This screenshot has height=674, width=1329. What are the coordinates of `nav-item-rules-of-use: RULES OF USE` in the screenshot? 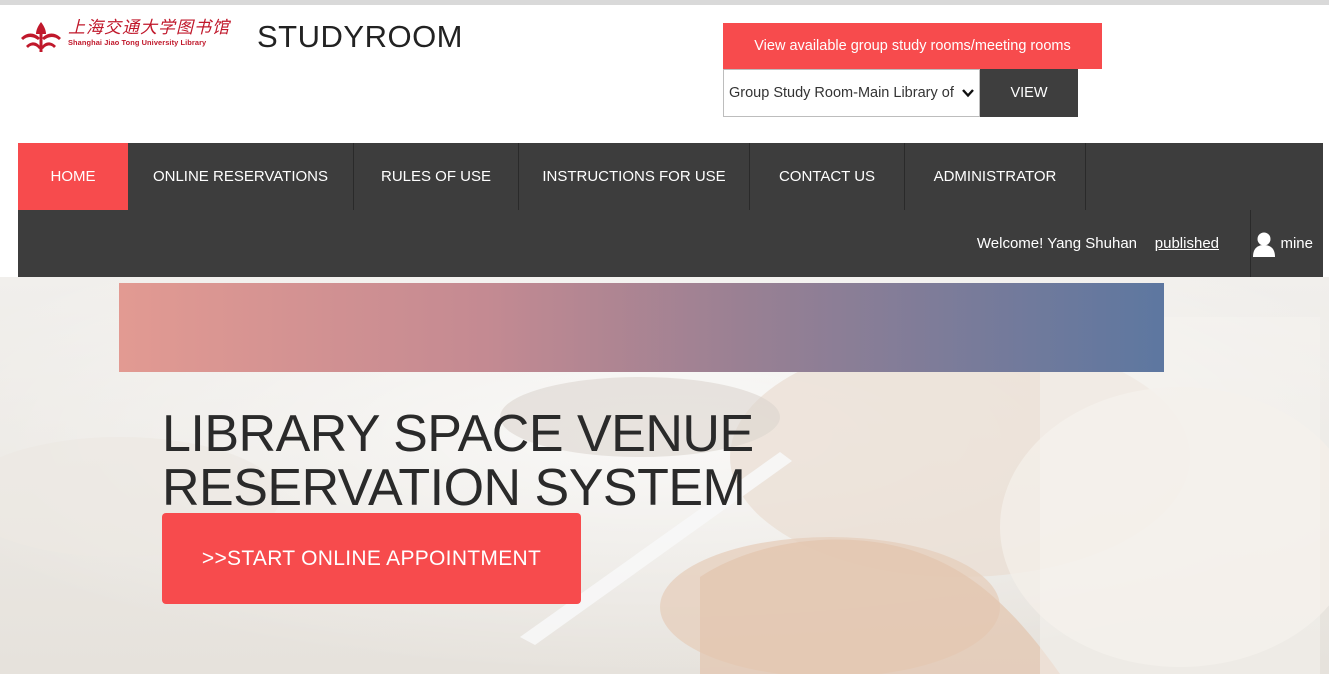 It's located at (436, 176).